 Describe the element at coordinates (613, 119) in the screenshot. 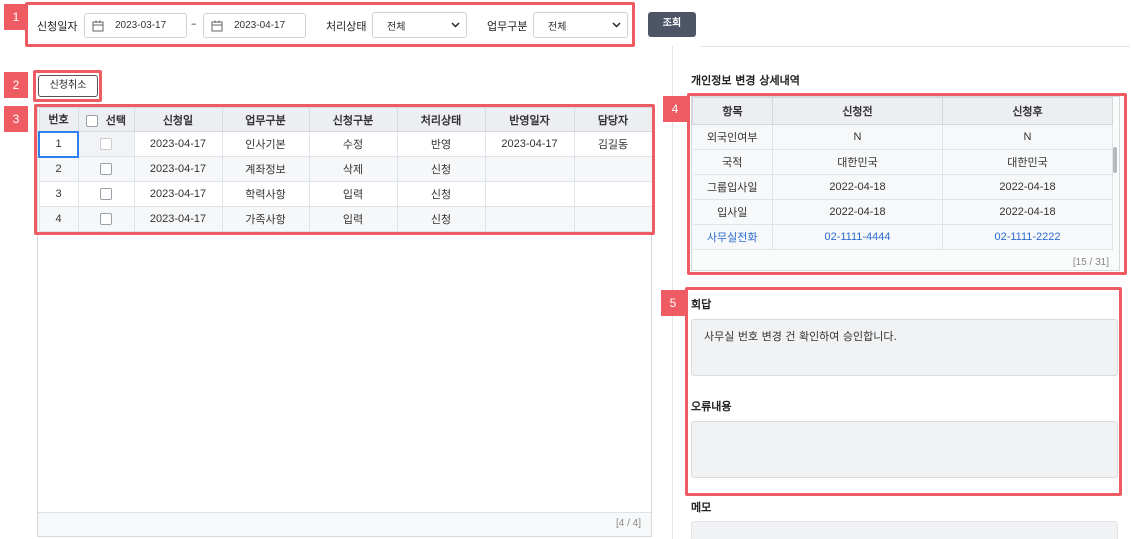

I see `col-header-owner: 담당자` at that location.